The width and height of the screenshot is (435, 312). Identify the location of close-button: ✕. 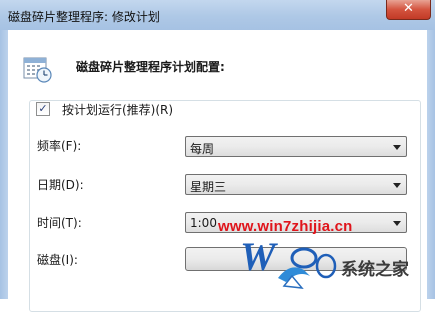
(408, 10).